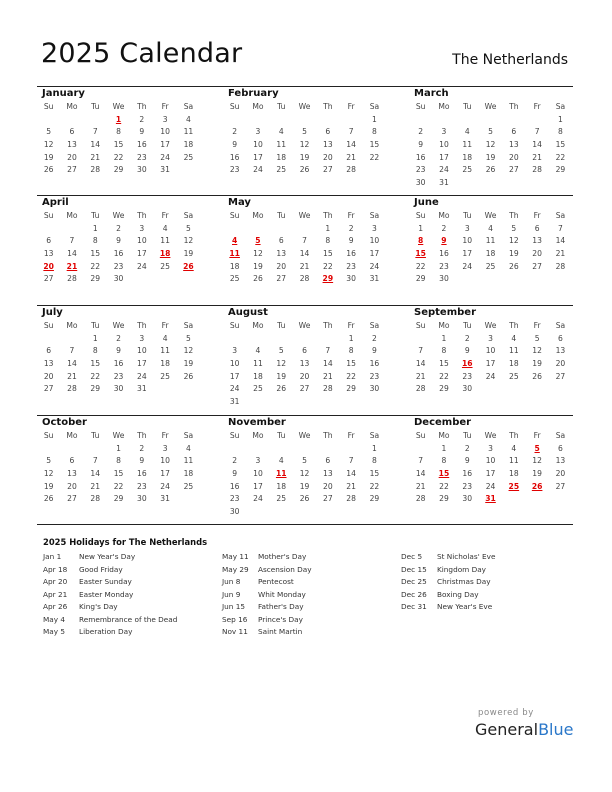 This screenshot has width=612, height=792. I want to click on holiday-list-title: 2025 Holidays for The Netherlands, so click(125, 542).